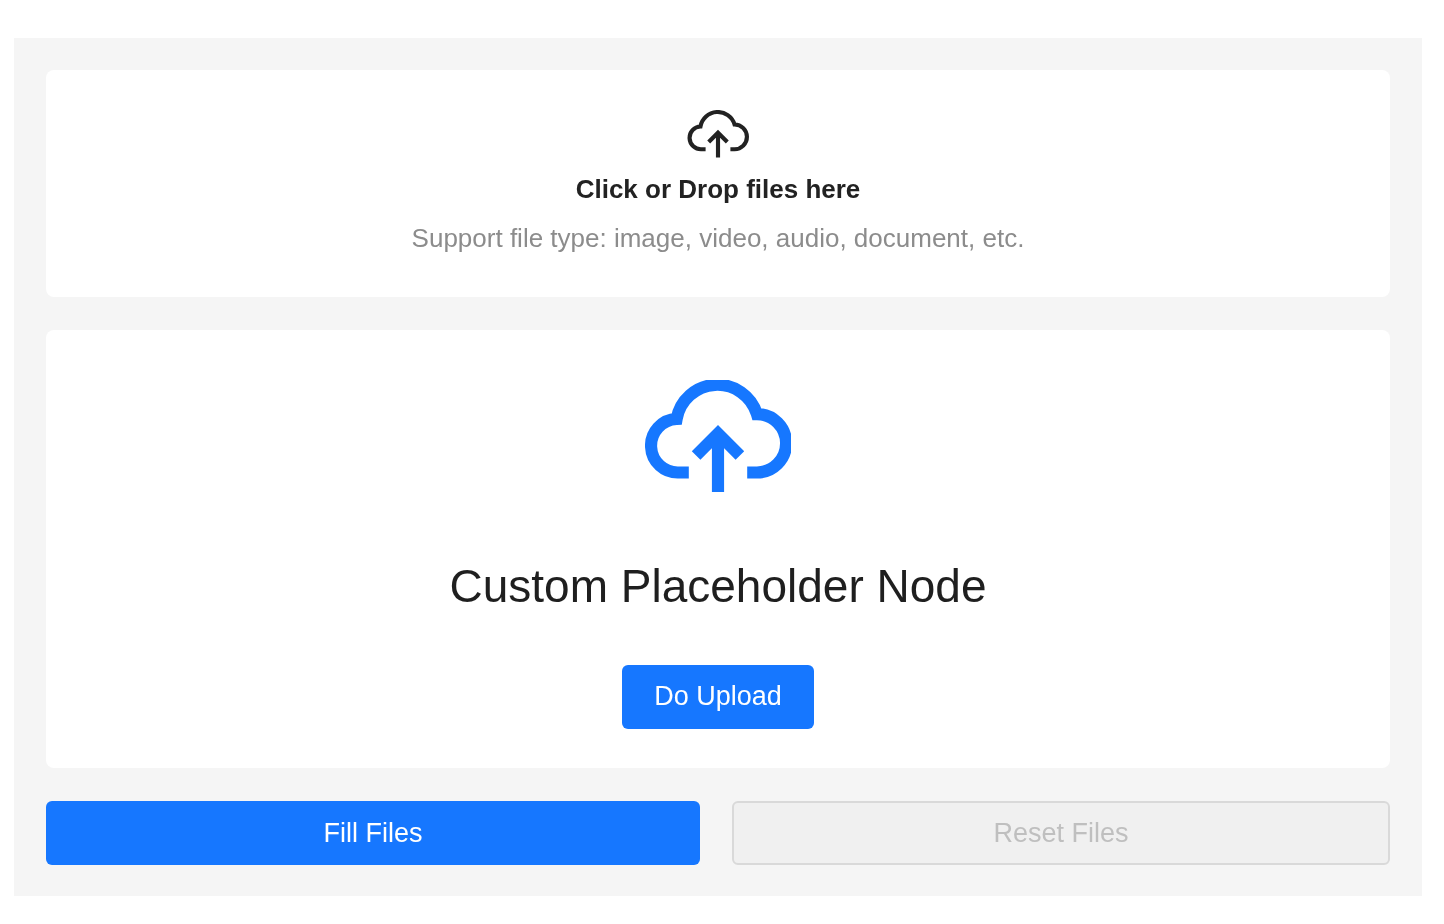 Image resolution: width=1444 pixels, height=924 pixels. I want to click on fill-button: Fill Files, so click(373, 833).